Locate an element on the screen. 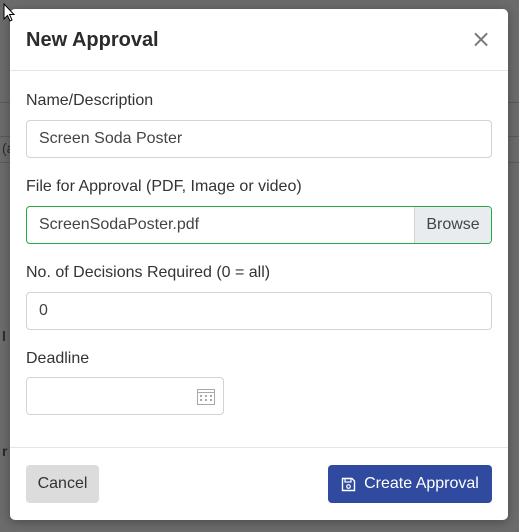  deadline-date-input is located at coordinates (125, 396).